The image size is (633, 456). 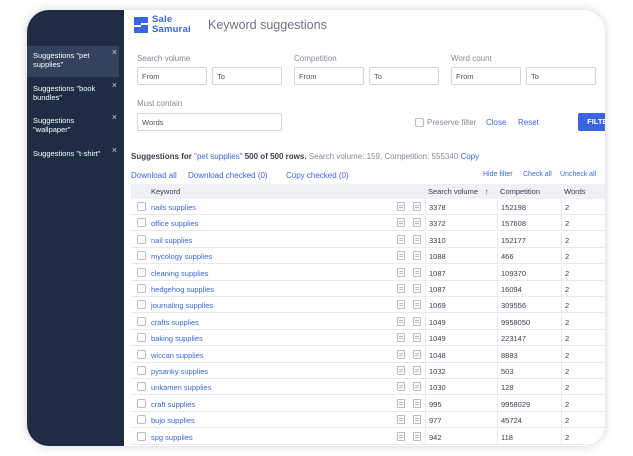 I want to click on keyword-link: baking supplies, so click(x=177, y=338).